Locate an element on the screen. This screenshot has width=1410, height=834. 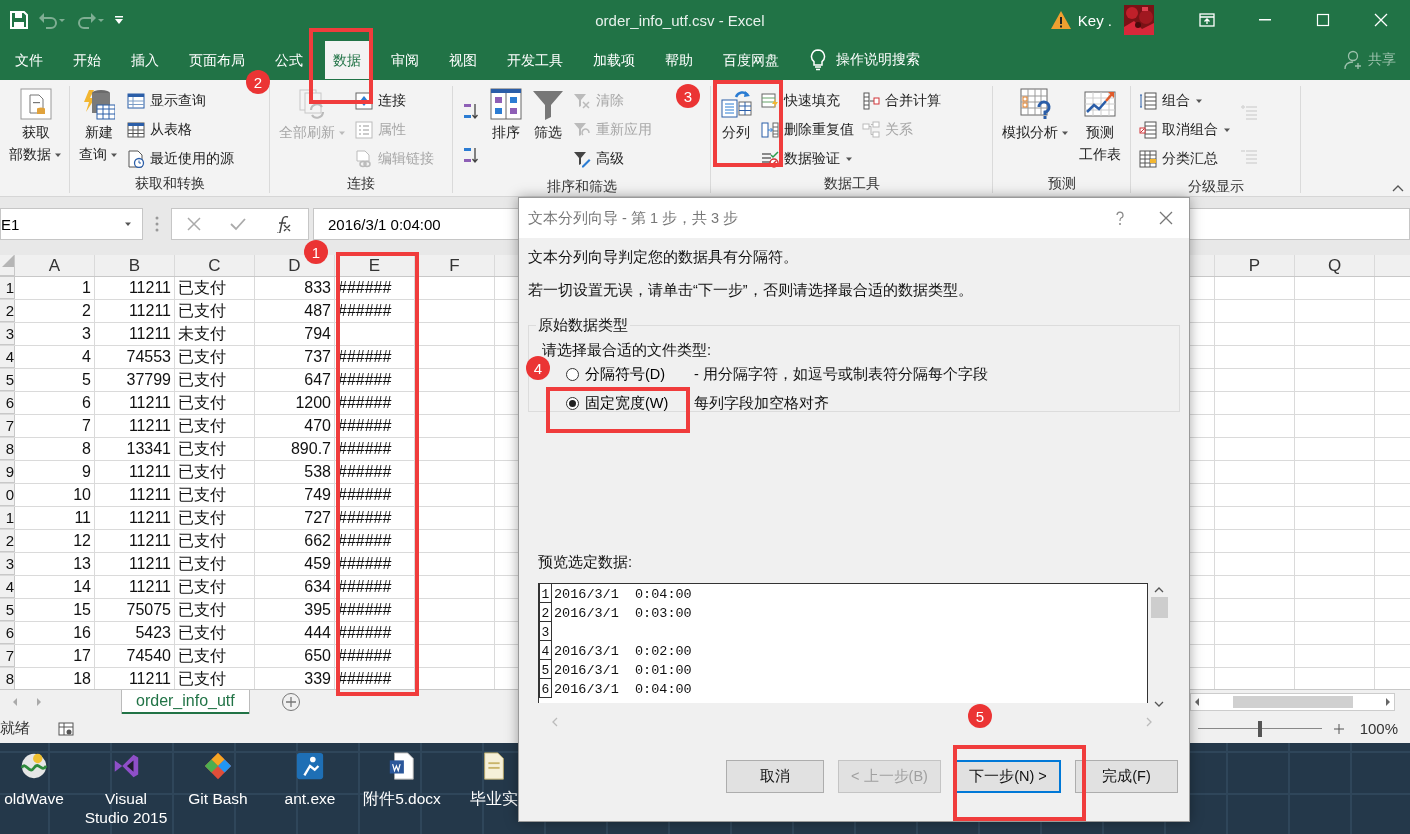
ribbon-button: 获取 部数据 is located at coordinates (35, 126).